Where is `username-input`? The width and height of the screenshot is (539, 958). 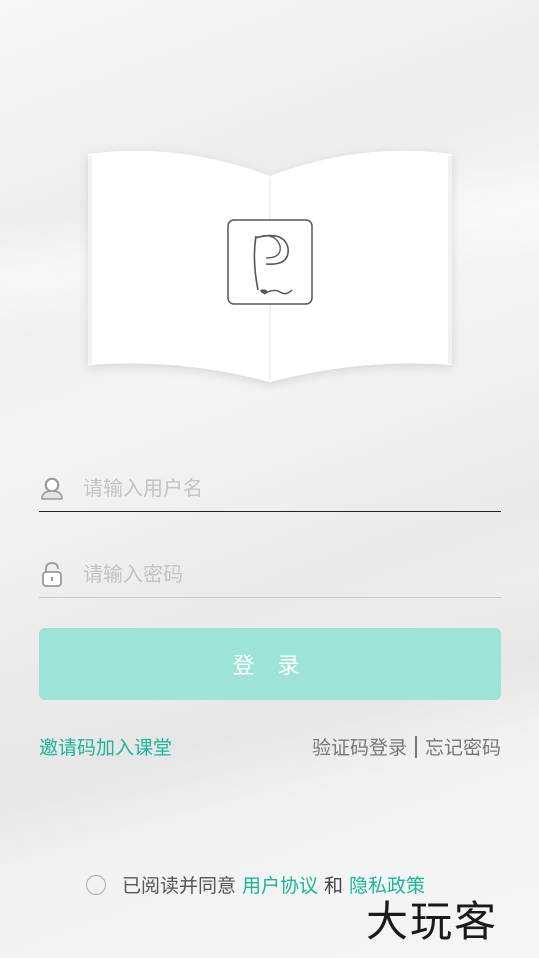 username-input is located at coordinates (283, 488).